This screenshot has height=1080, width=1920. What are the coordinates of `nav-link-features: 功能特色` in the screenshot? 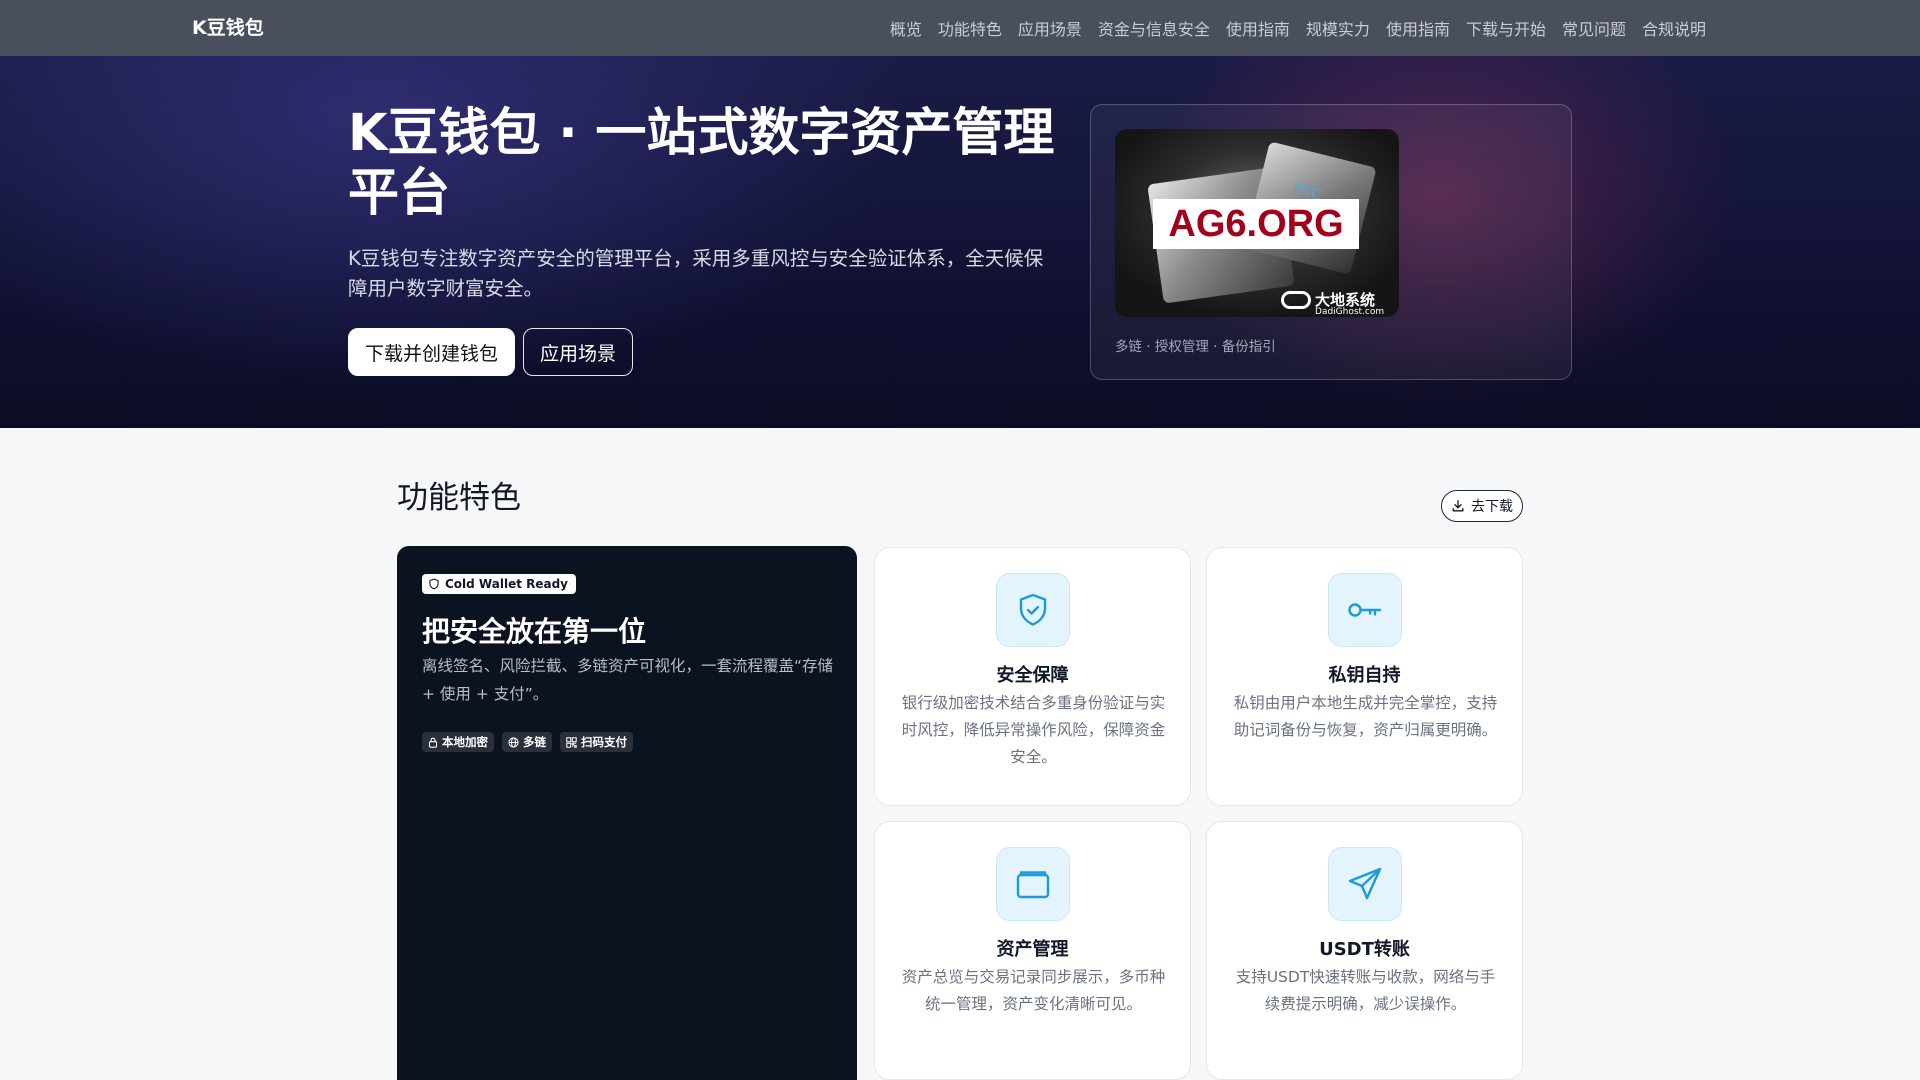 It's located at (970, 28).